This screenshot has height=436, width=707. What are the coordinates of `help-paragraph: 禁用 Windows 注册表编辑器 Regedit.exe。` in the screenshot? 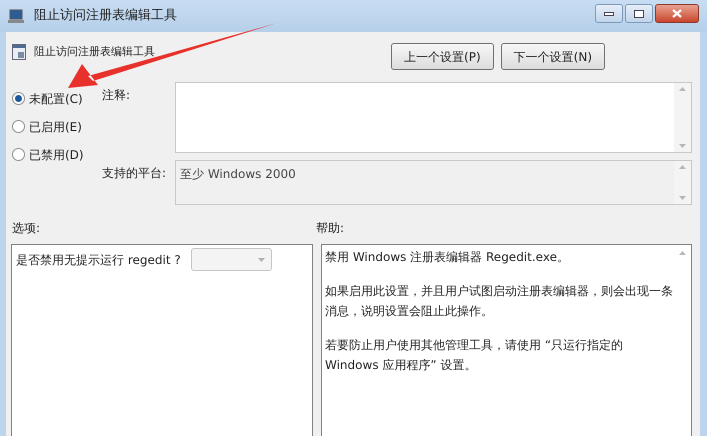 It's located at (447, 257).